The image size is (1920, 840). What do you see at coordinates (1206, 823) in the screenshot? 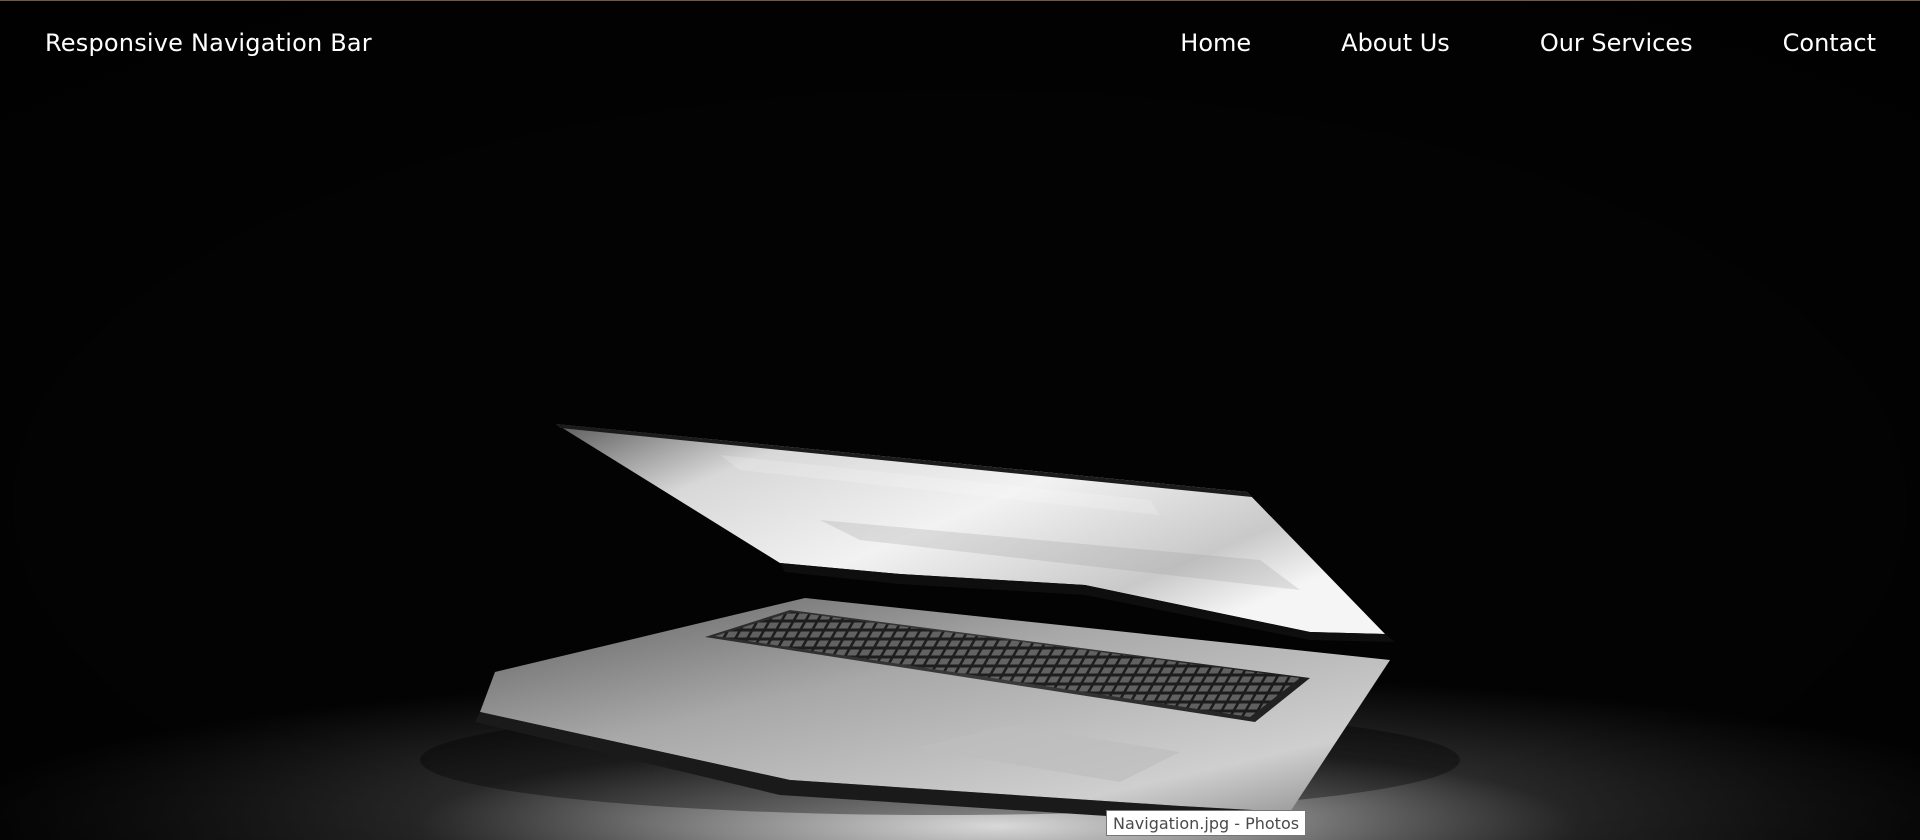
I see `window-title-tooltip: Navigation.jpg - Photos` at bounding box center [1206, 823].